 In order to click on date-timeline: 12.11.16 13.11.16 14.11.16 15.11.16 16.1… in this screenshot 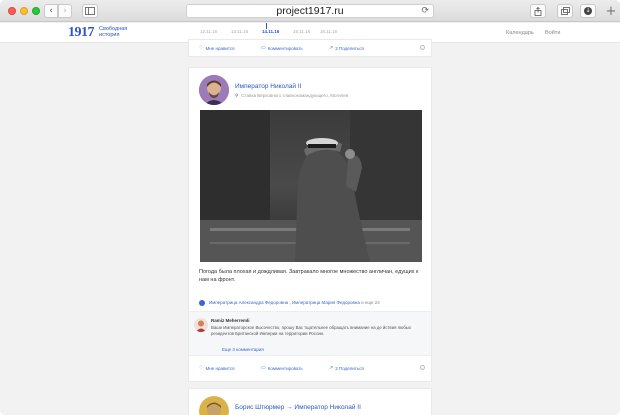, I will do `click(268, 31)`.